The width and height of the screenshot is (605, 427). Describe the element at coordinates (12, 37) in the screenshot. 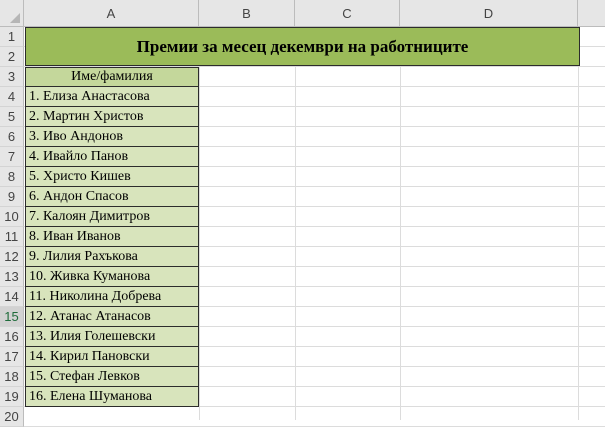

I see `row-header-1: 1` at that location.